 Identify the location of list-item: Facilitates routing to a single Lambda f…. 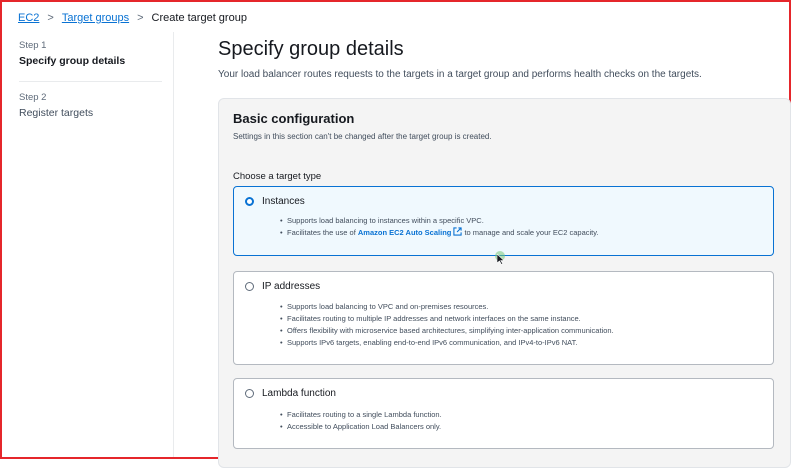
(361, 415).